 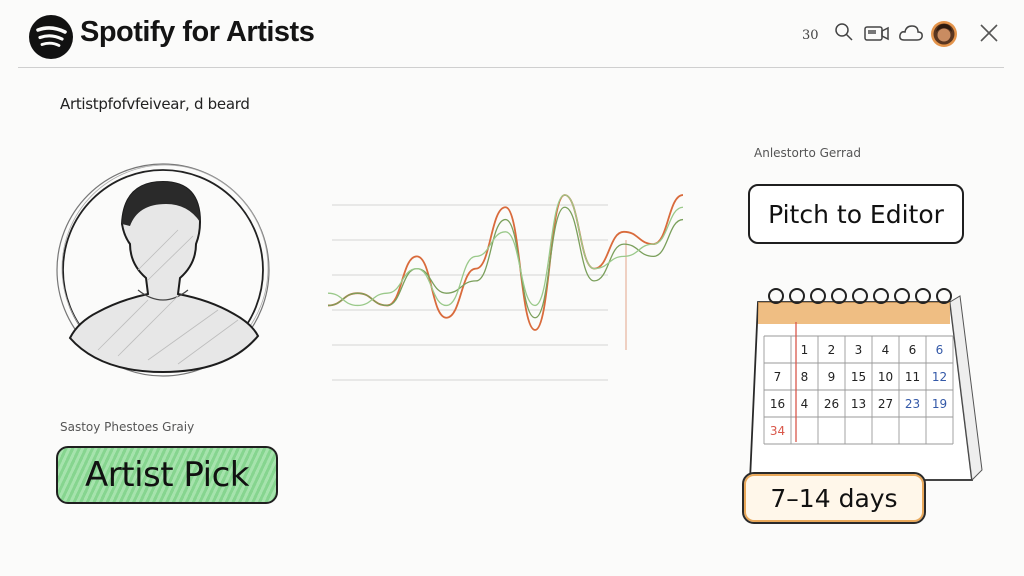 What do you see at coordinates (778, 377) in the screenshot?
I see `calendar-day: 7` at bounding box center [778, 377].